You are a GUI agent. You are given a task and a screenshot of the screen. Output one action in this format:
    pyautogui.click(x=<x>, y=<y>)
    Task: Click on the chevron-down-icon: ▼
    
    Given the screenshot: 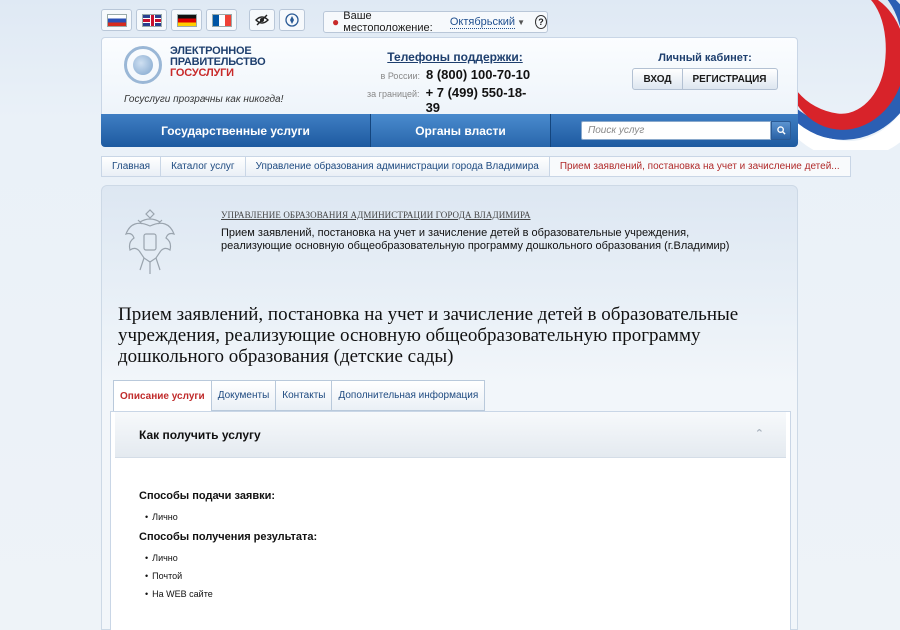 What is the action you would take?
    pyautogui.click(x=521, y=22)
    